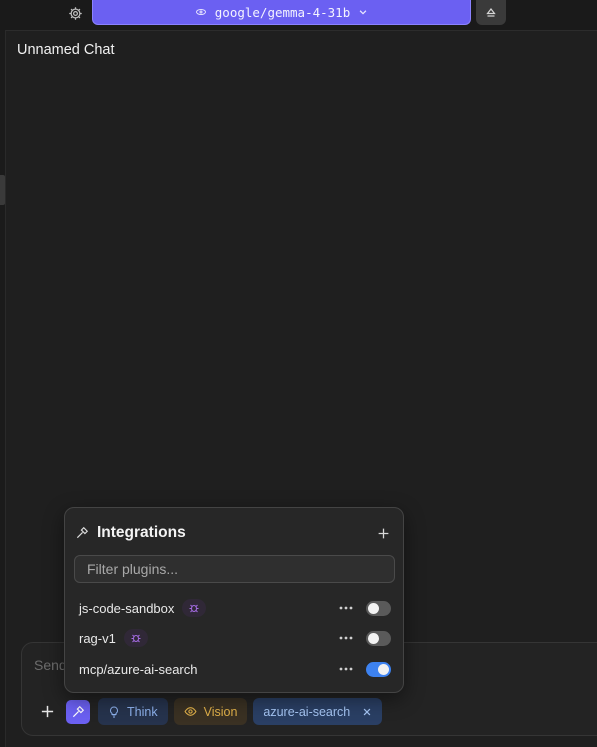 Image resolution: width=597 pixels, height=747 pixels. I want to click on think-chip: Think, so click(133, 711).